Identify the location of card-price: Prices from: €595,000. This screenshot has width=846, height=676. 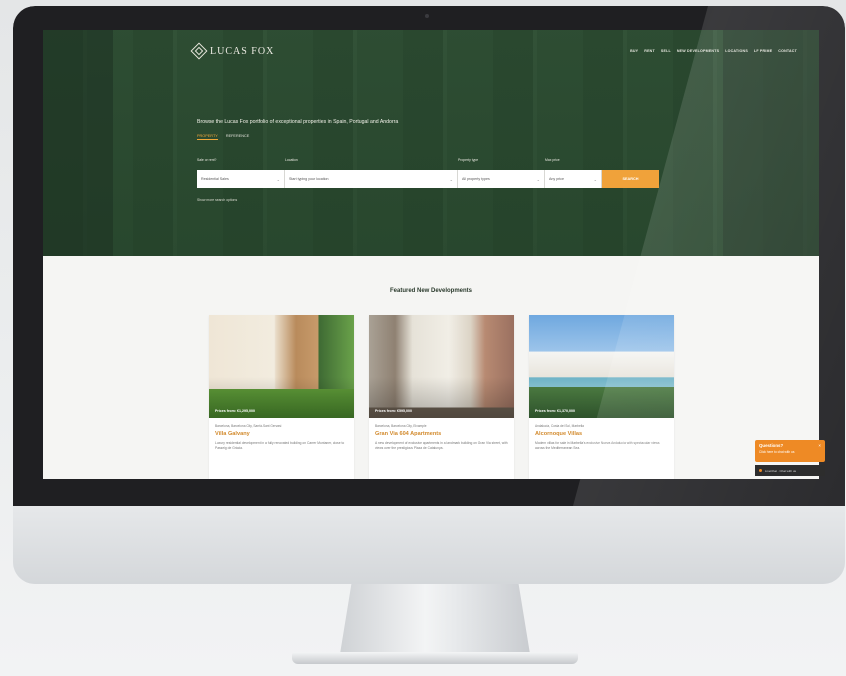
(393, 411).